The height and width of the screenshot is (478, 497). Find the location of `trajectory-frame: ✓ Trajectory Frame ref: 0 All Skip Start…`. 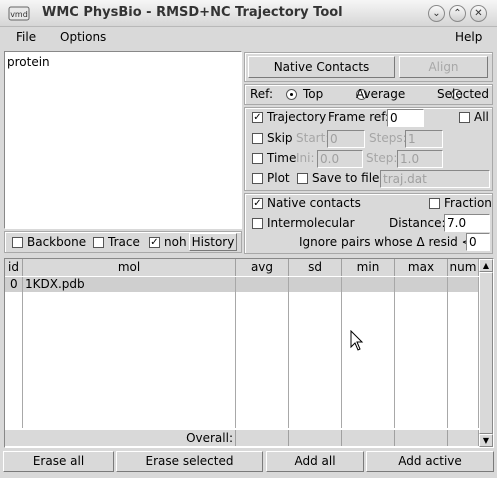

trajectory-frame: ✓ Trajectory Frame ref: 0 All Skip Start… is located at coordinates (368, 149).